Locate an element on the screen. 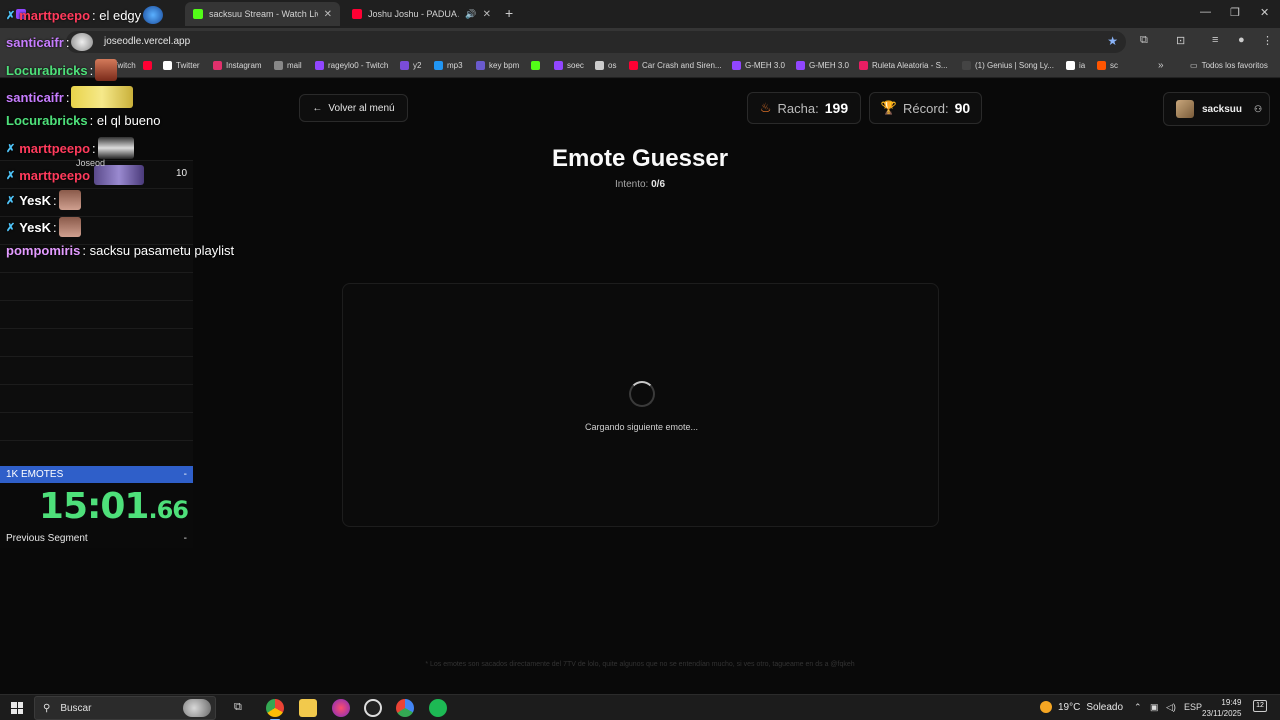  obs-icon is located at coordinates (373, 708).